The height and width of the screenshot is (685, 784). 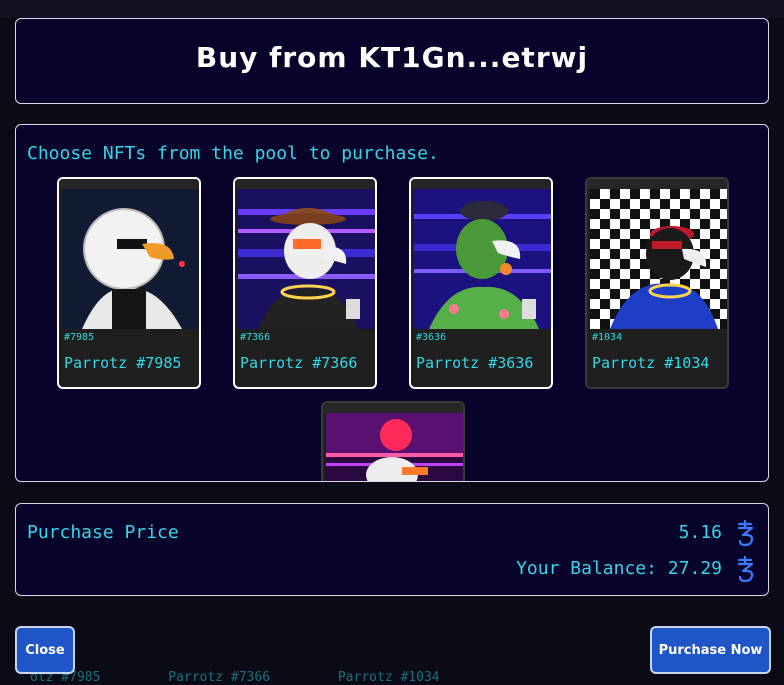 What do you see at coordinates (299, 363) in the screenshot?
I see `card-name: Parrotz #7366` at bounding box center [299, 363].